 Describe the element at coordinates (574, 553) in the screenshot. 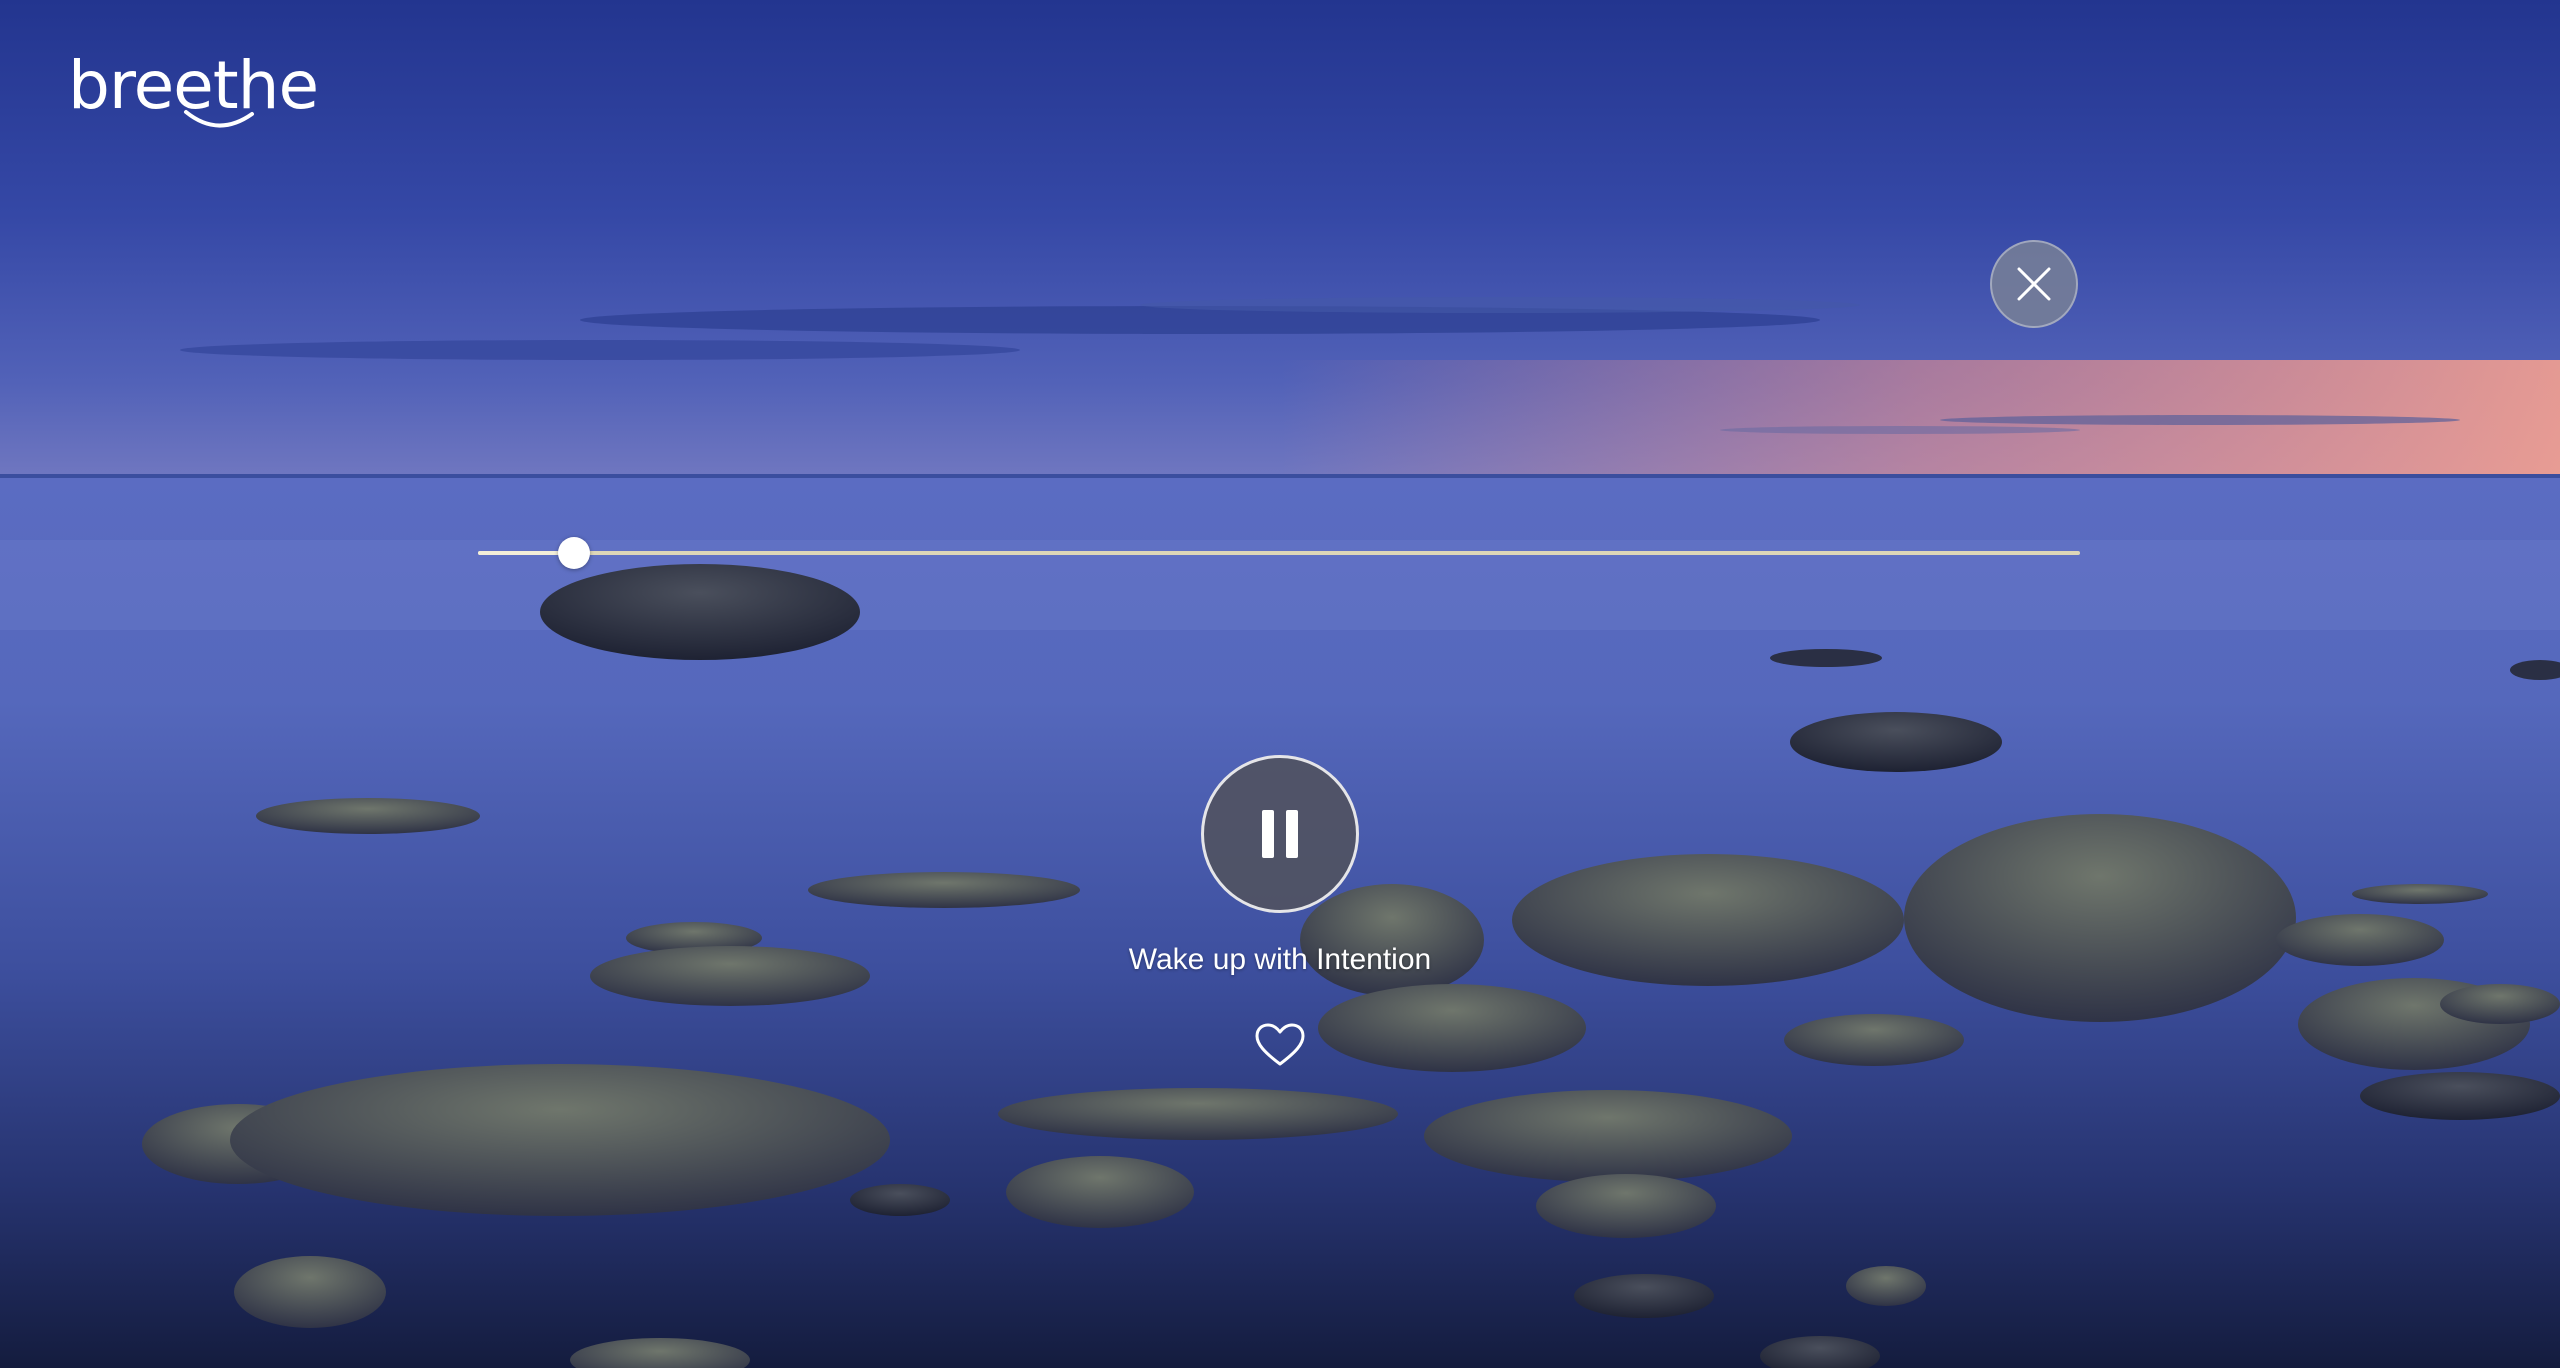

I see `progress-knob` at that location.